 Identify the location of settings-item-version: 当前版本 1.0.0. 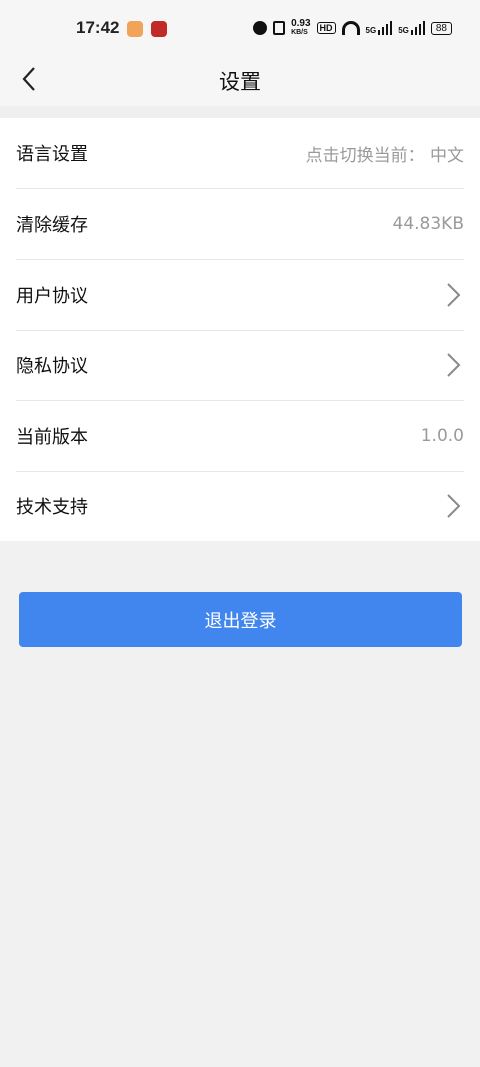
(240, 436).